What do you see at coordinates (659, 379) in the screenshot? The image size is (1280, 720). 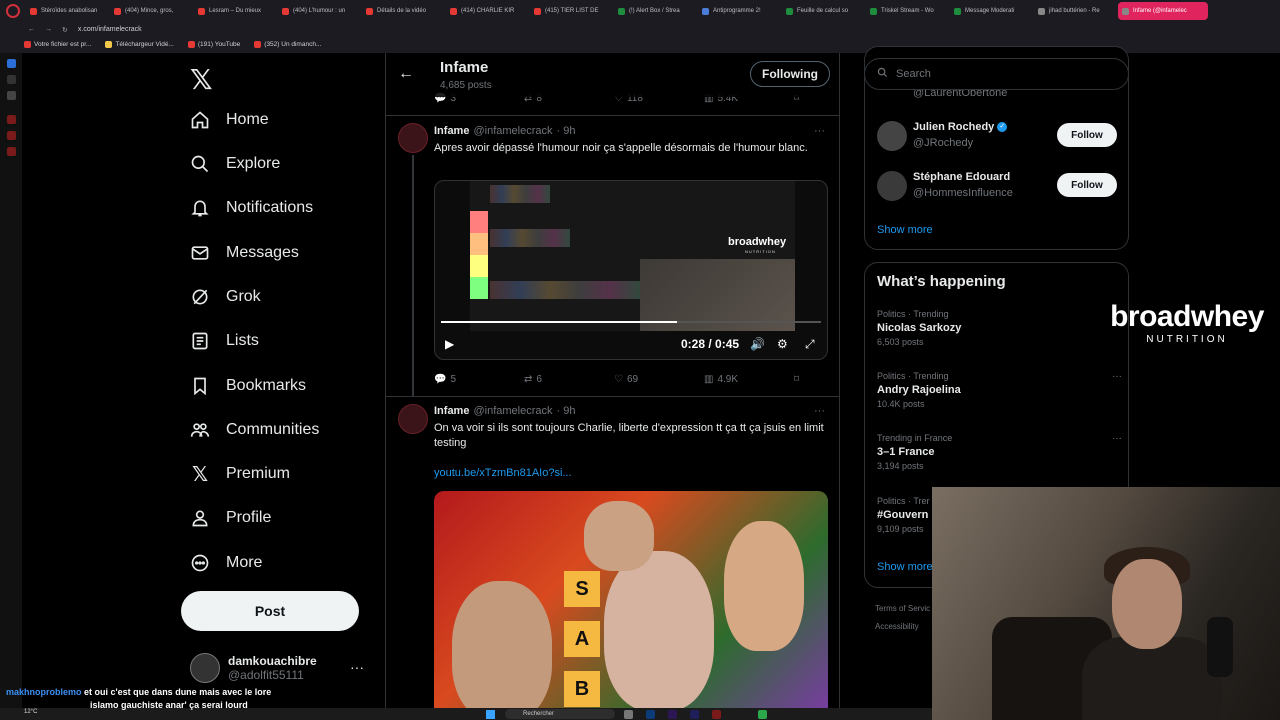 I see `like-button: ♡ 69` at bounding box center [659, 379].